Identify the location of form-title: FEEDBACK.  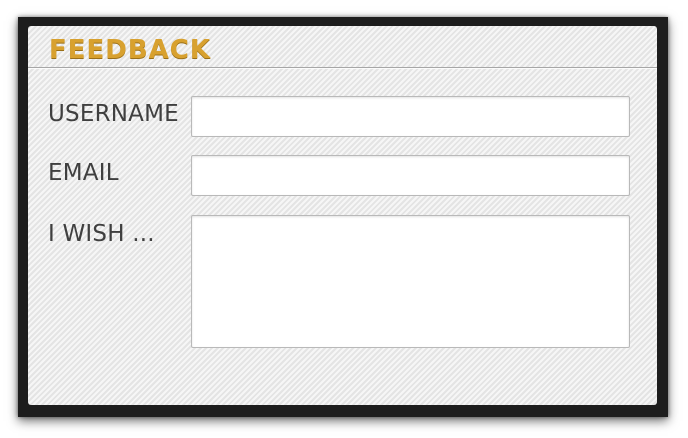
(130, 50).